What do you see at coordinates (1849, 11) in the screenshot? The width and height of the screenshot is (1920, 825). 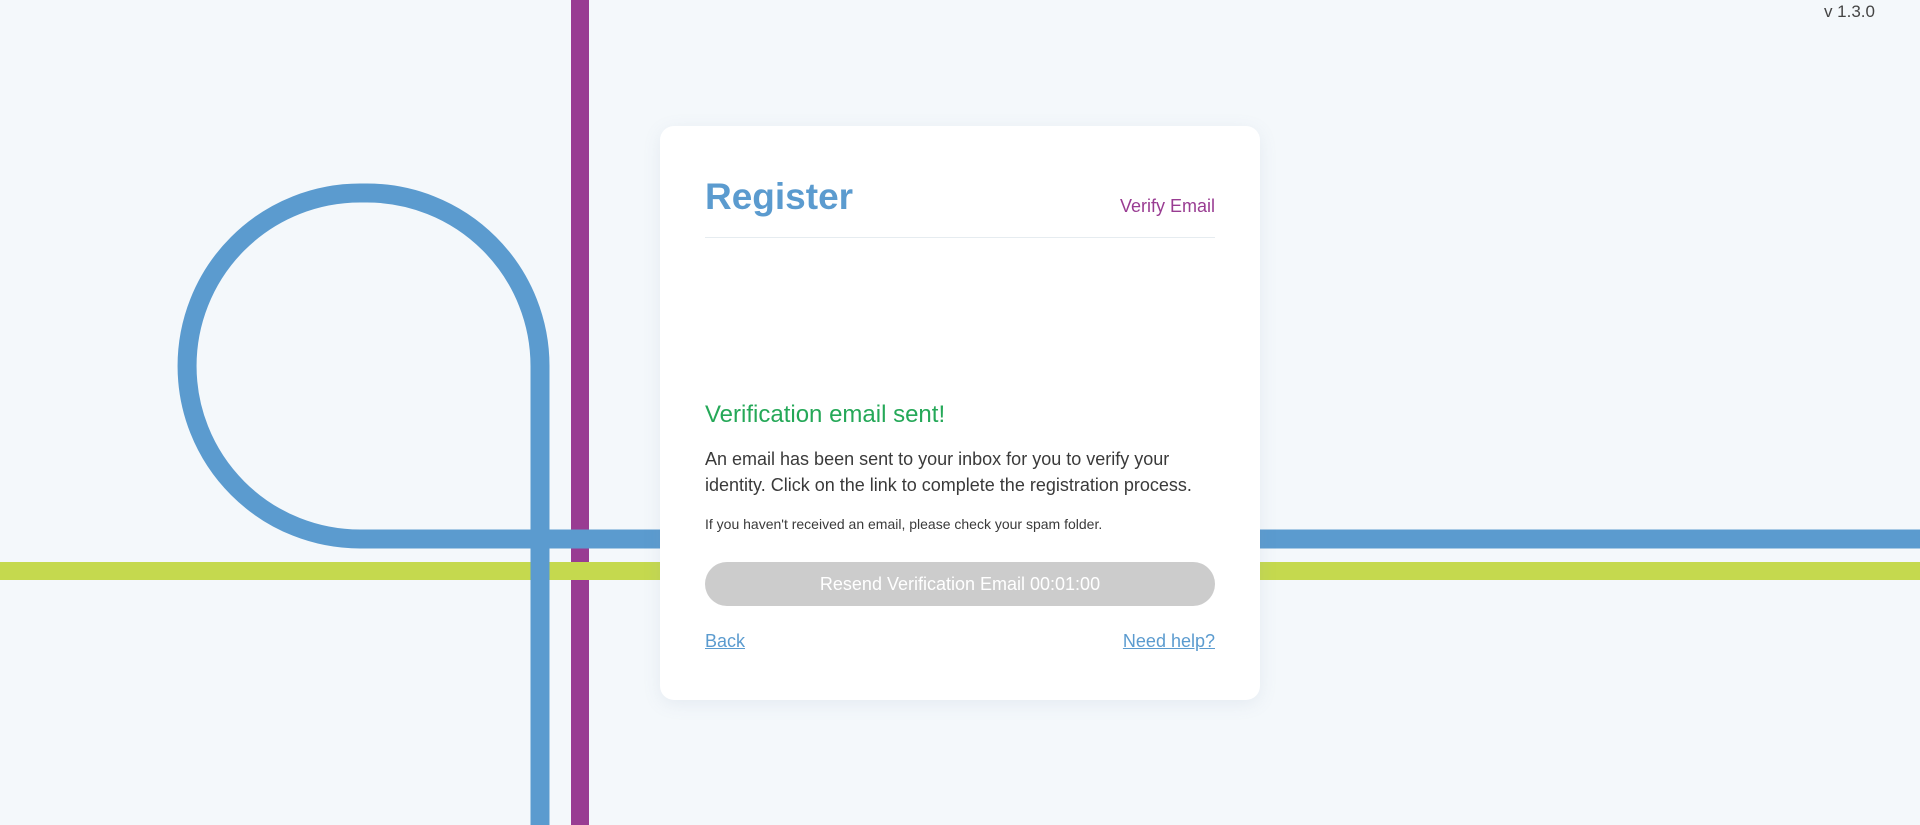 I see `version-label: v 1.3.0` at bounding box center [1849, 11].